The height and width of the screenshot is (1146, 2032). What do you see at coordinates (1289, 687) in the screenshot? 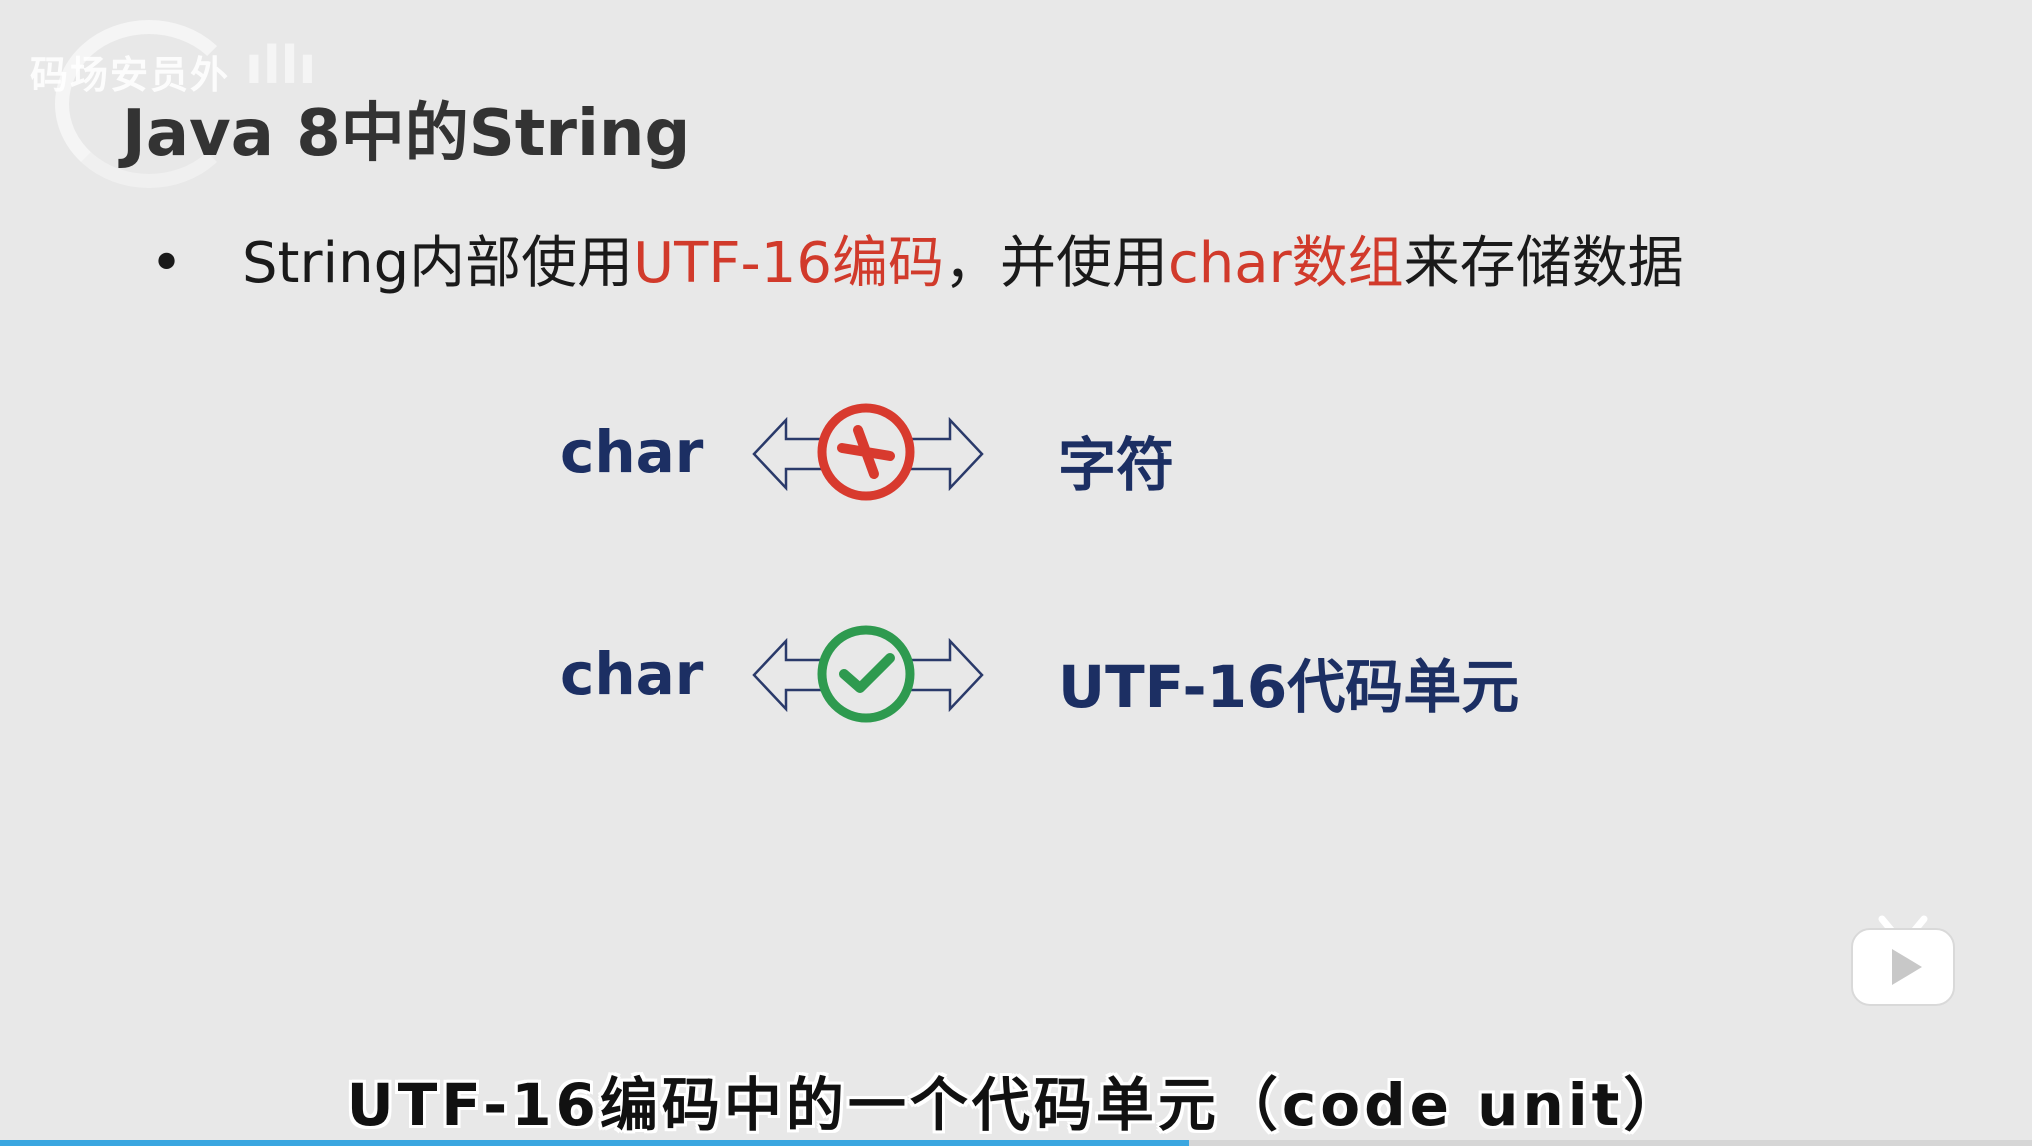
I see `row2-right-label: UTF-16代码单元` at bounding box center [1289, 687].